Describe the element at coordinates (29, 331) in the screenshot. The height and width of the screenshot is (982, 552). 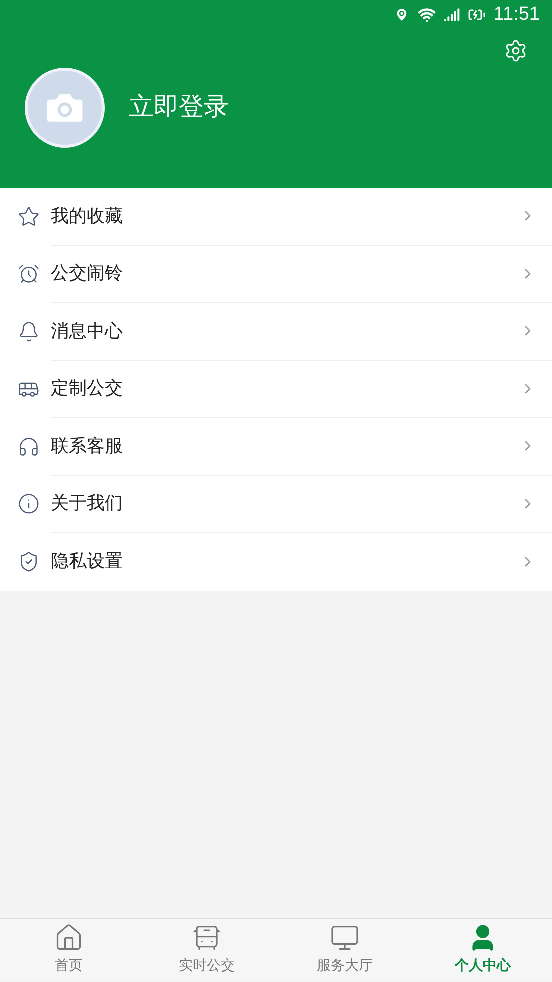
I see `bell-icon` at that location.